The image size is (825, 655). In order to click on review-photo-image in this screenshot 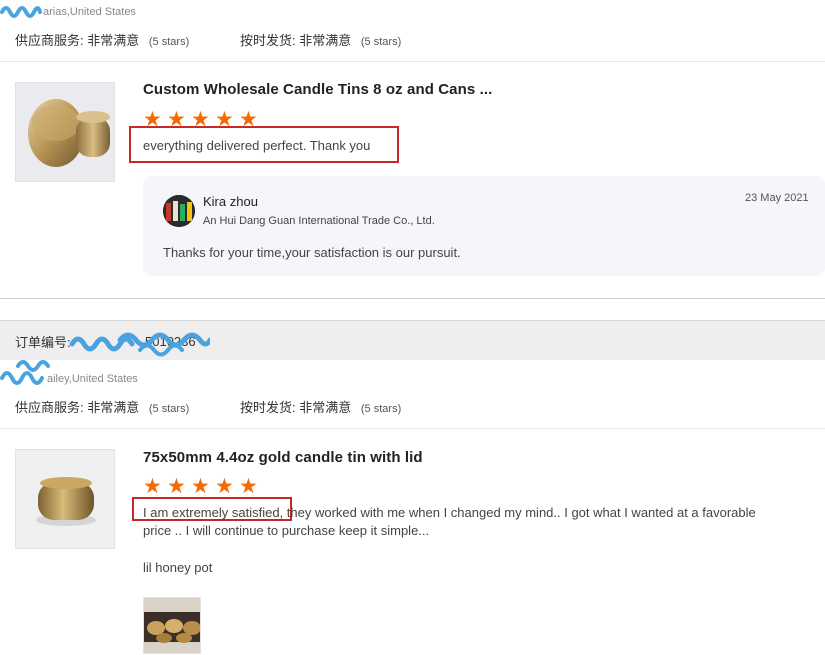, I will do `click(172, 625)`.